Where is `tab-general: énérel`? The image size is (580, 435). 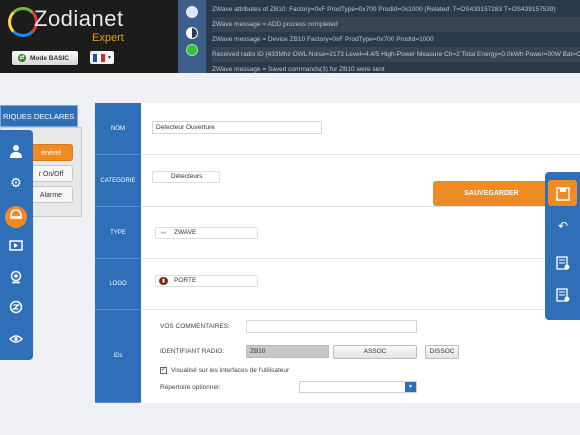 tab-general: énérel is located at coordinates (51, 152).